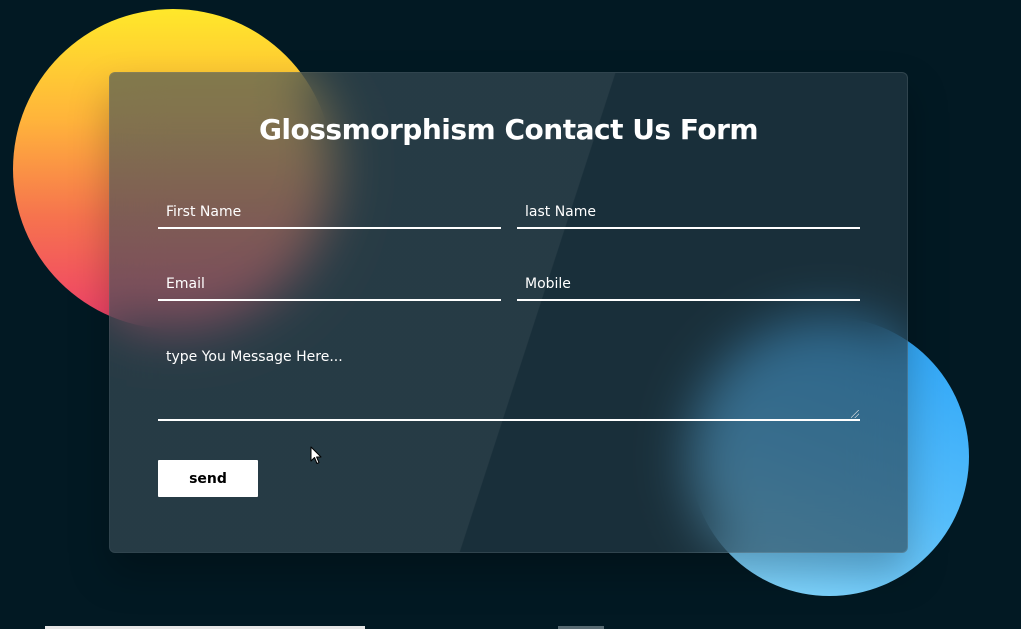 The height and width of the screenshot is (629, 1021). I want to click on mobile-field, so click(688, 285).